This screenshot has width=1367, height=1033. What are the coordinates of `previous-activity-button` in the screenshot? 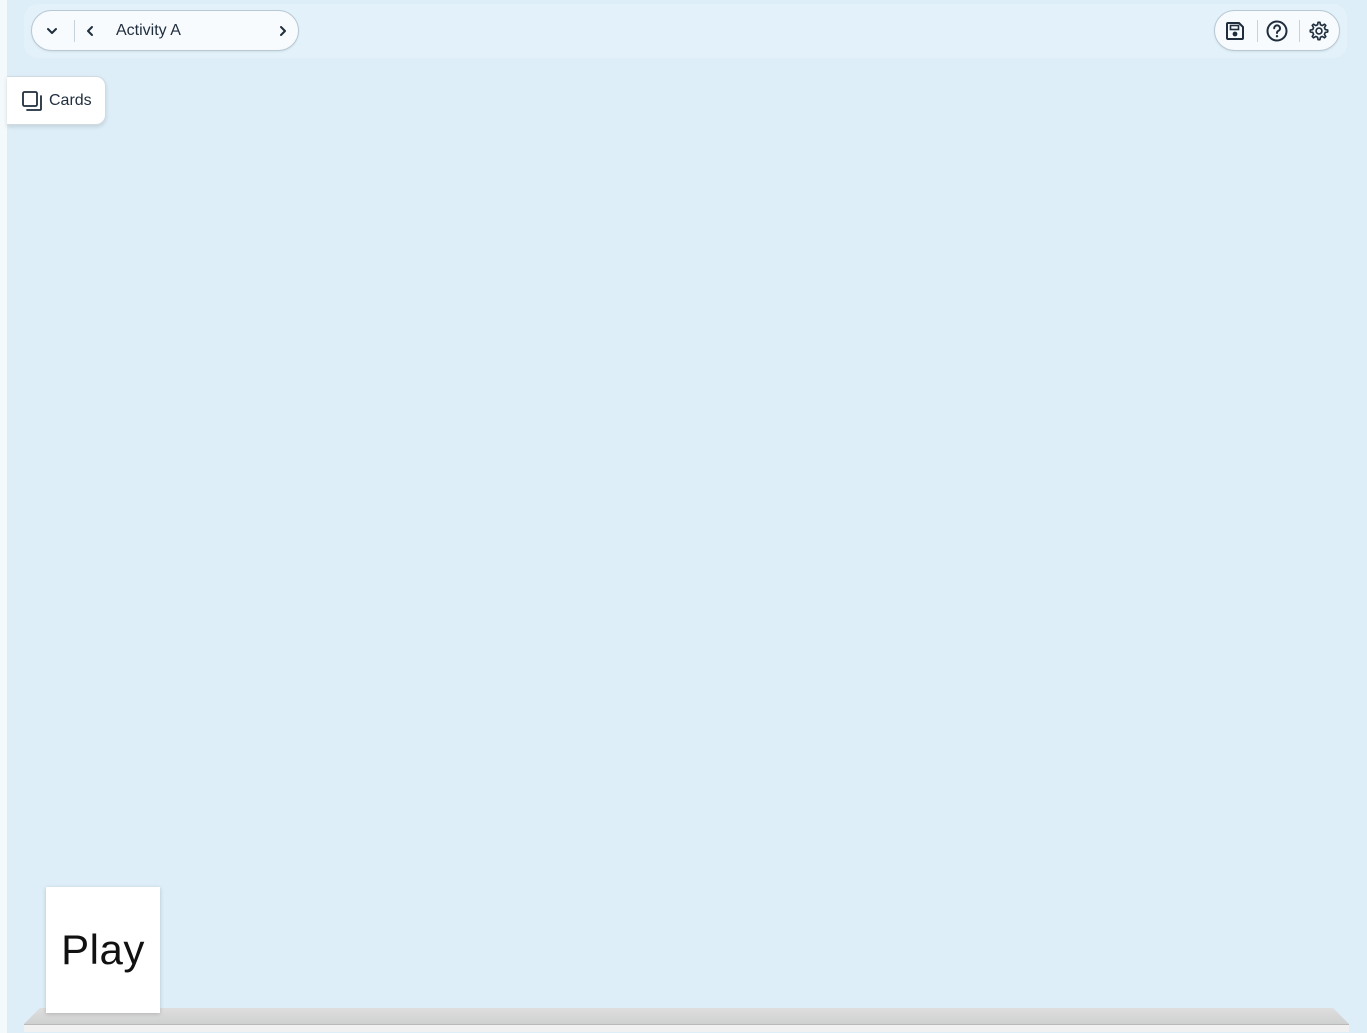 It's located at (90, 31).